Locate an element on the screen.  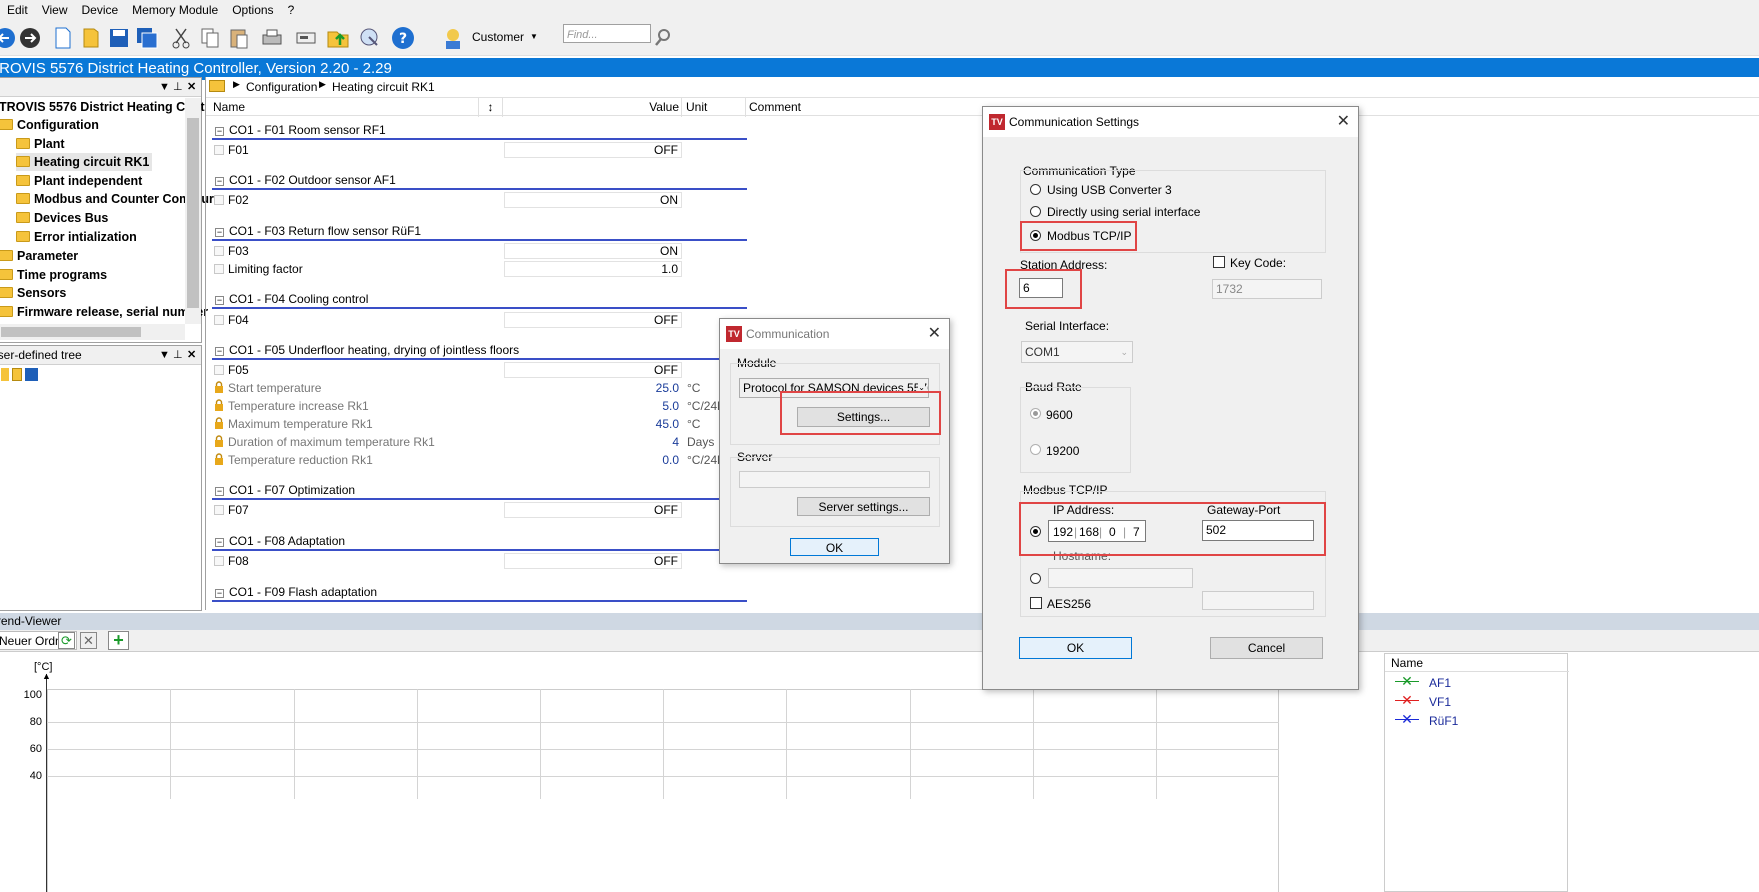
aes-key-input is located at coordinates (1258, 600).